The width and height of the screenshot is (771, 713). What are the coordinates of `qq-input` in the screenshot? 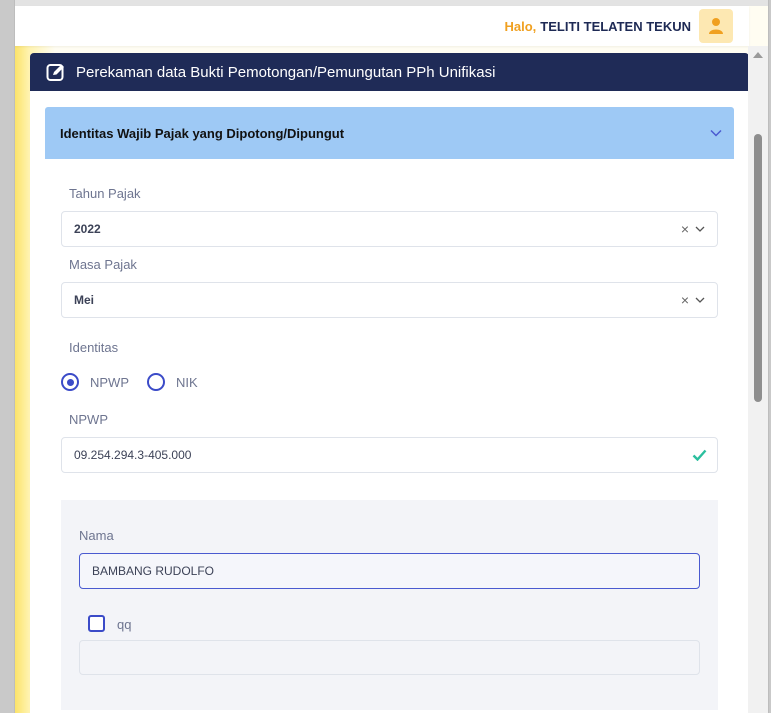 It's located at (389, 657).